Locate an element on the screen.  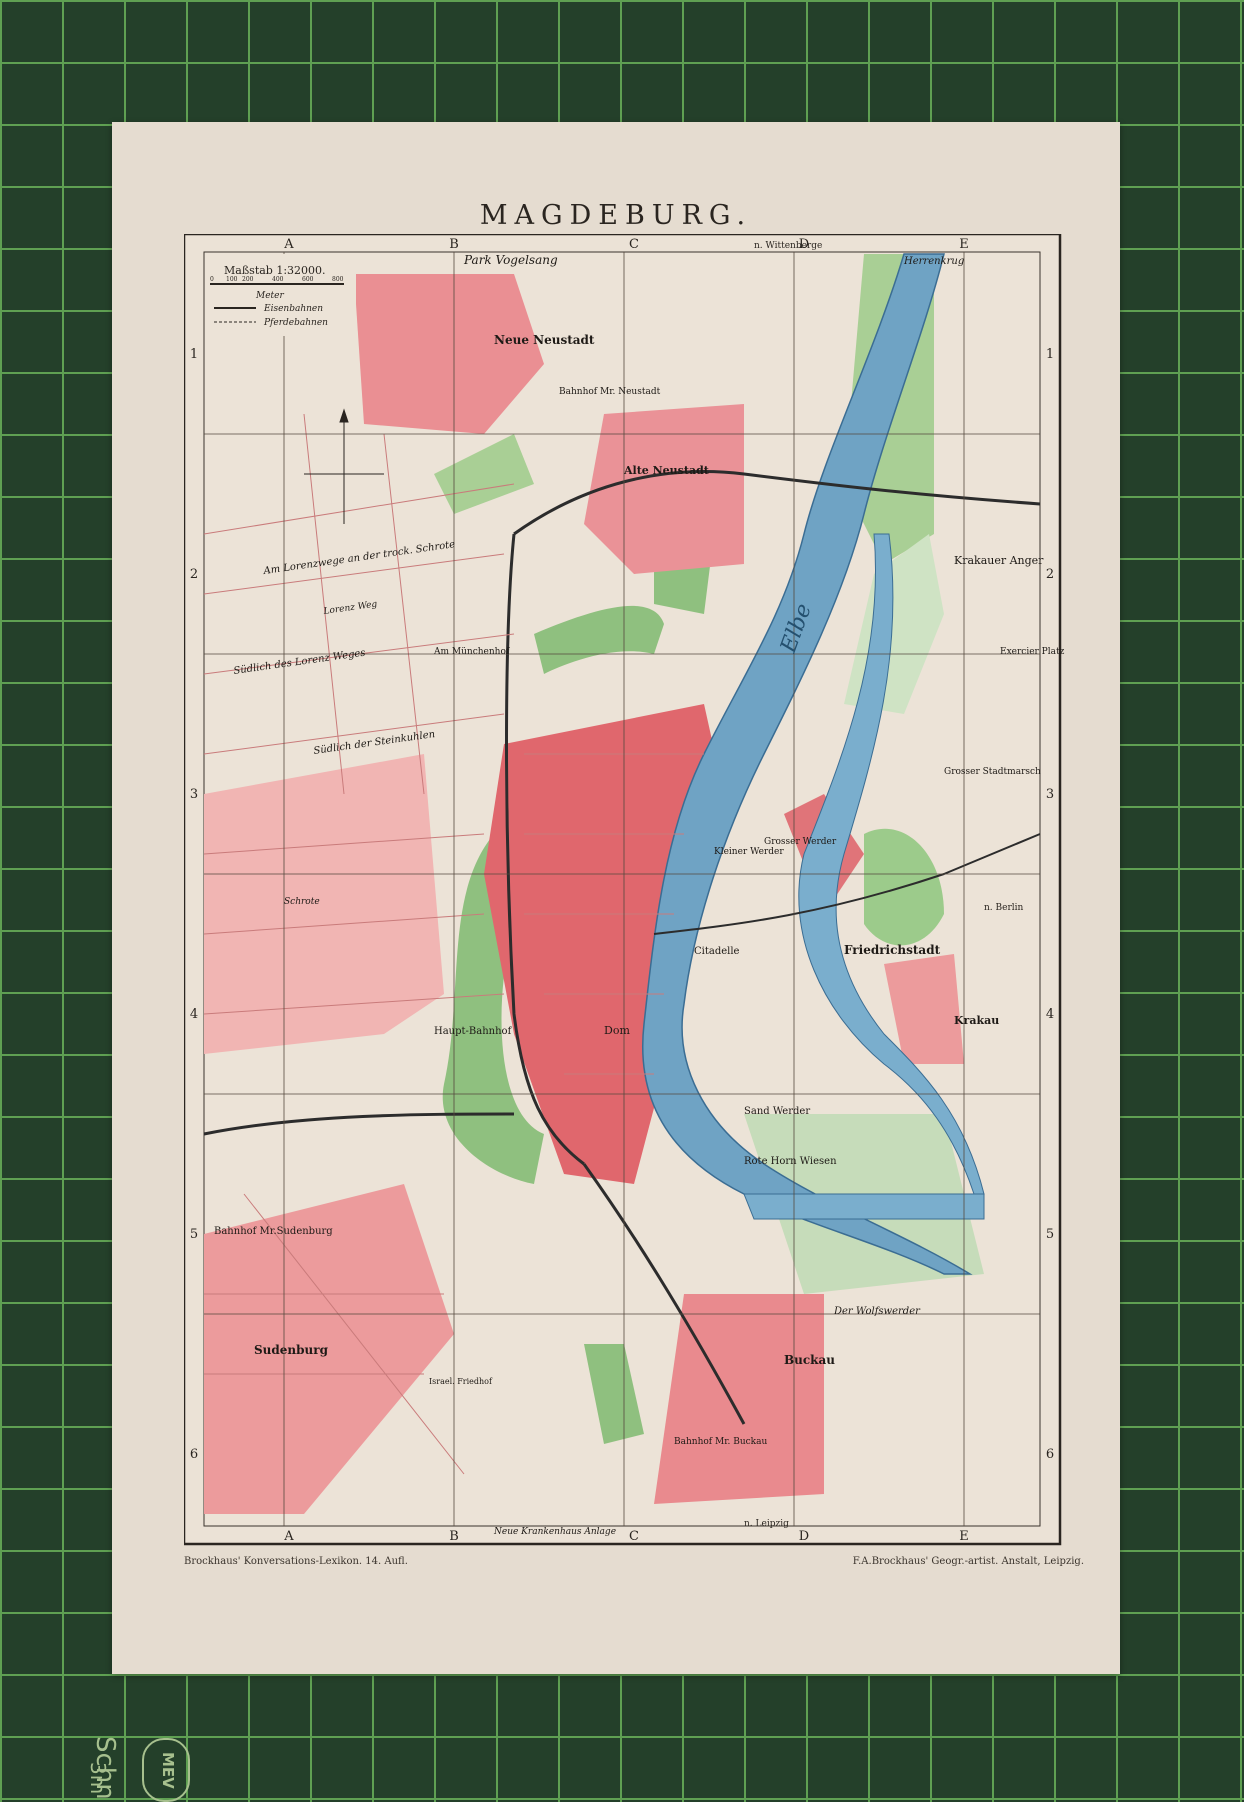
label-der-wolfswerder: Der Wolfswerder is located at coordinates (877, 1311).